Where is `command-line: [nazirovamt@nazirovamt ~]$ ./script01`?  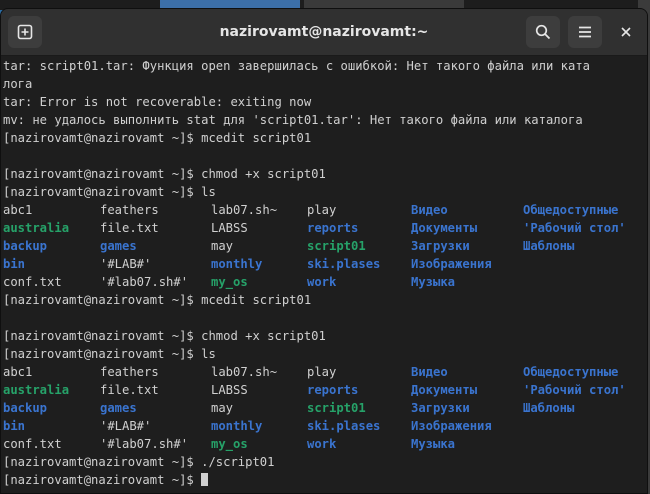
command-line: [nazirovamt@nazirovamt ~]$ ./script01 is located at coordinates (139, 462).